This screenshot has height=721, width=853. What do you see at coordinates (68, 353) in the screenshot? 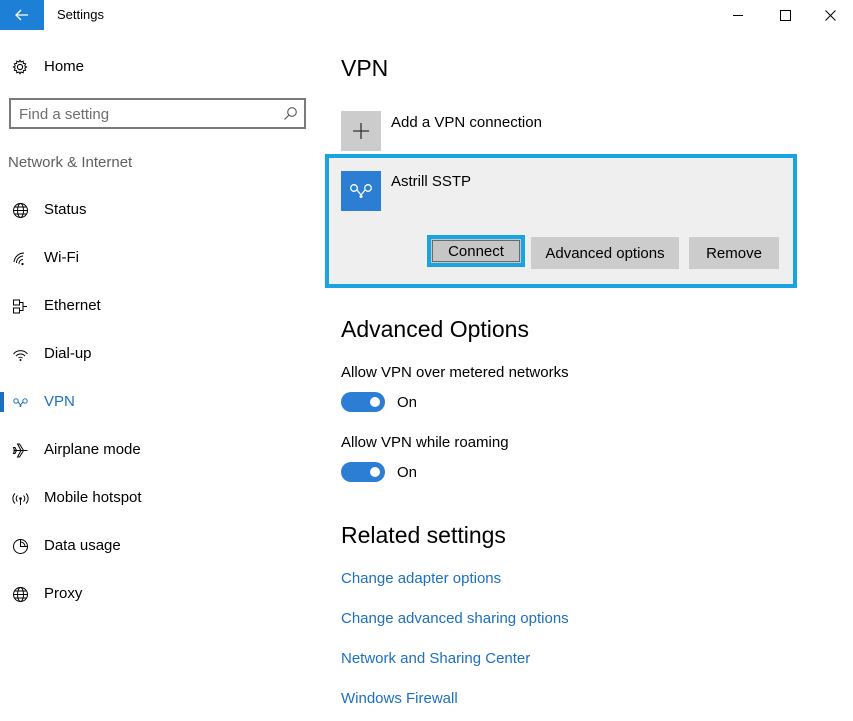
I see `sidebar-item-dialup-label: Dial-up` at bounding box center [68, 353].